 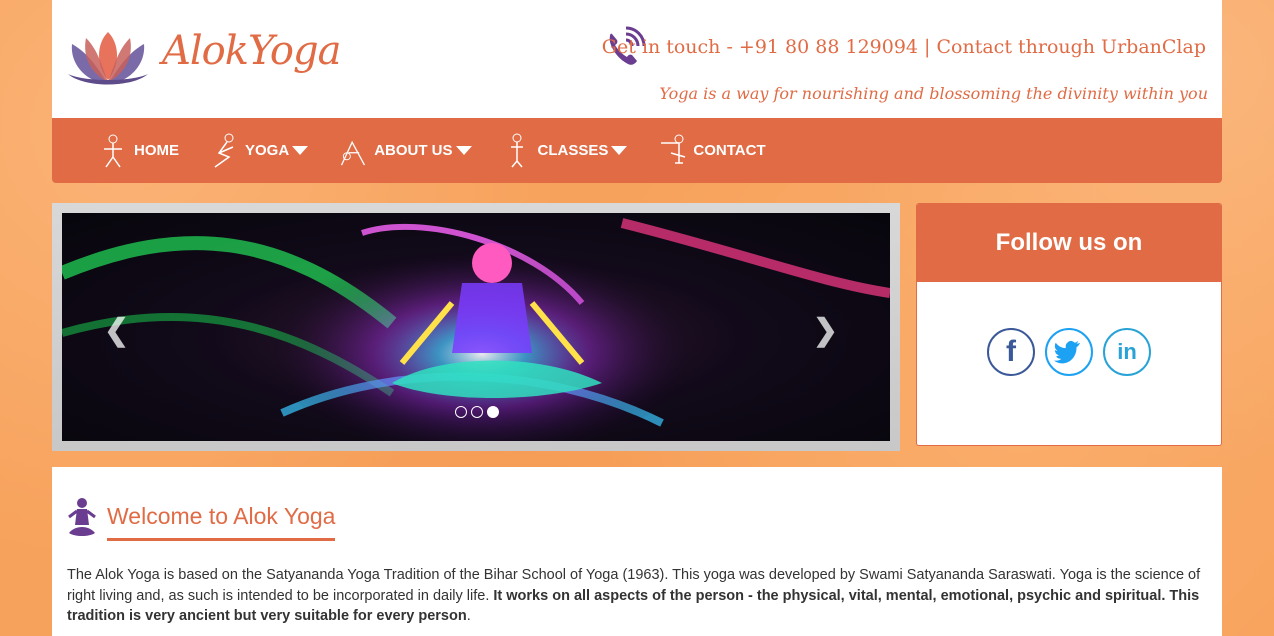 I want to click on nav-item-about-us: ABOUT US, so click(x=405, y=150).